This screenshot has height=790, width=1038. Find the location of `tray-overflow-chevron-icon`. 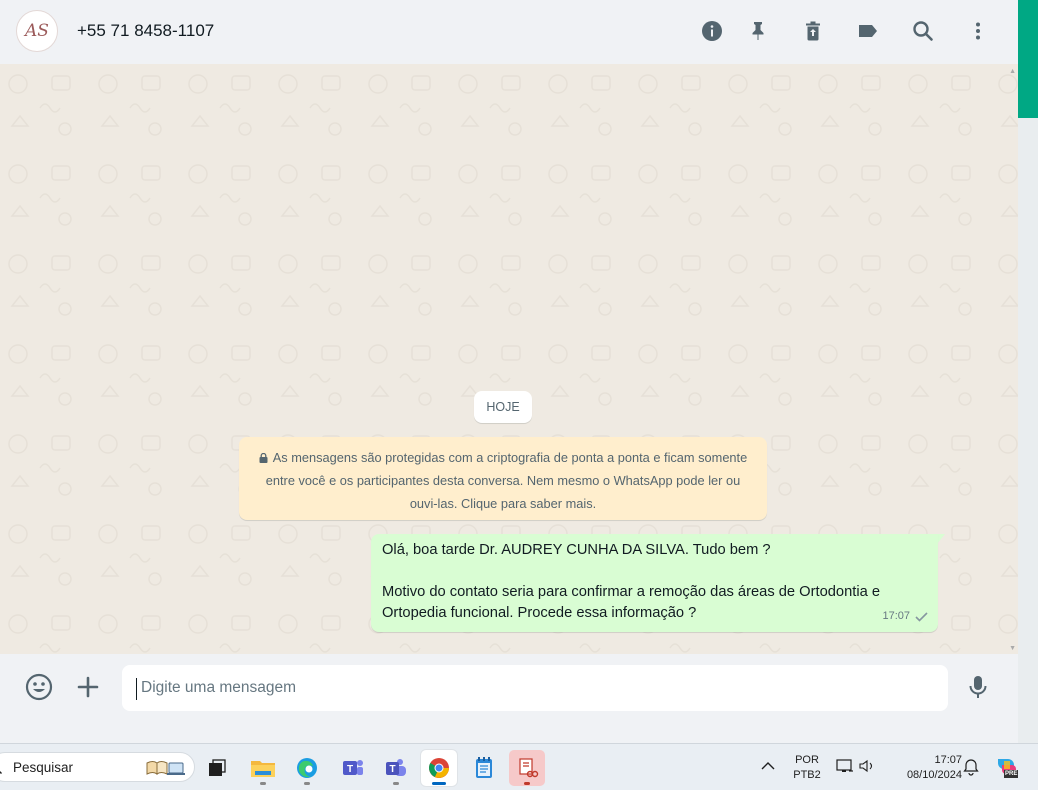

tray-overflow-chevron-icon is located at coordinates (768, 768).